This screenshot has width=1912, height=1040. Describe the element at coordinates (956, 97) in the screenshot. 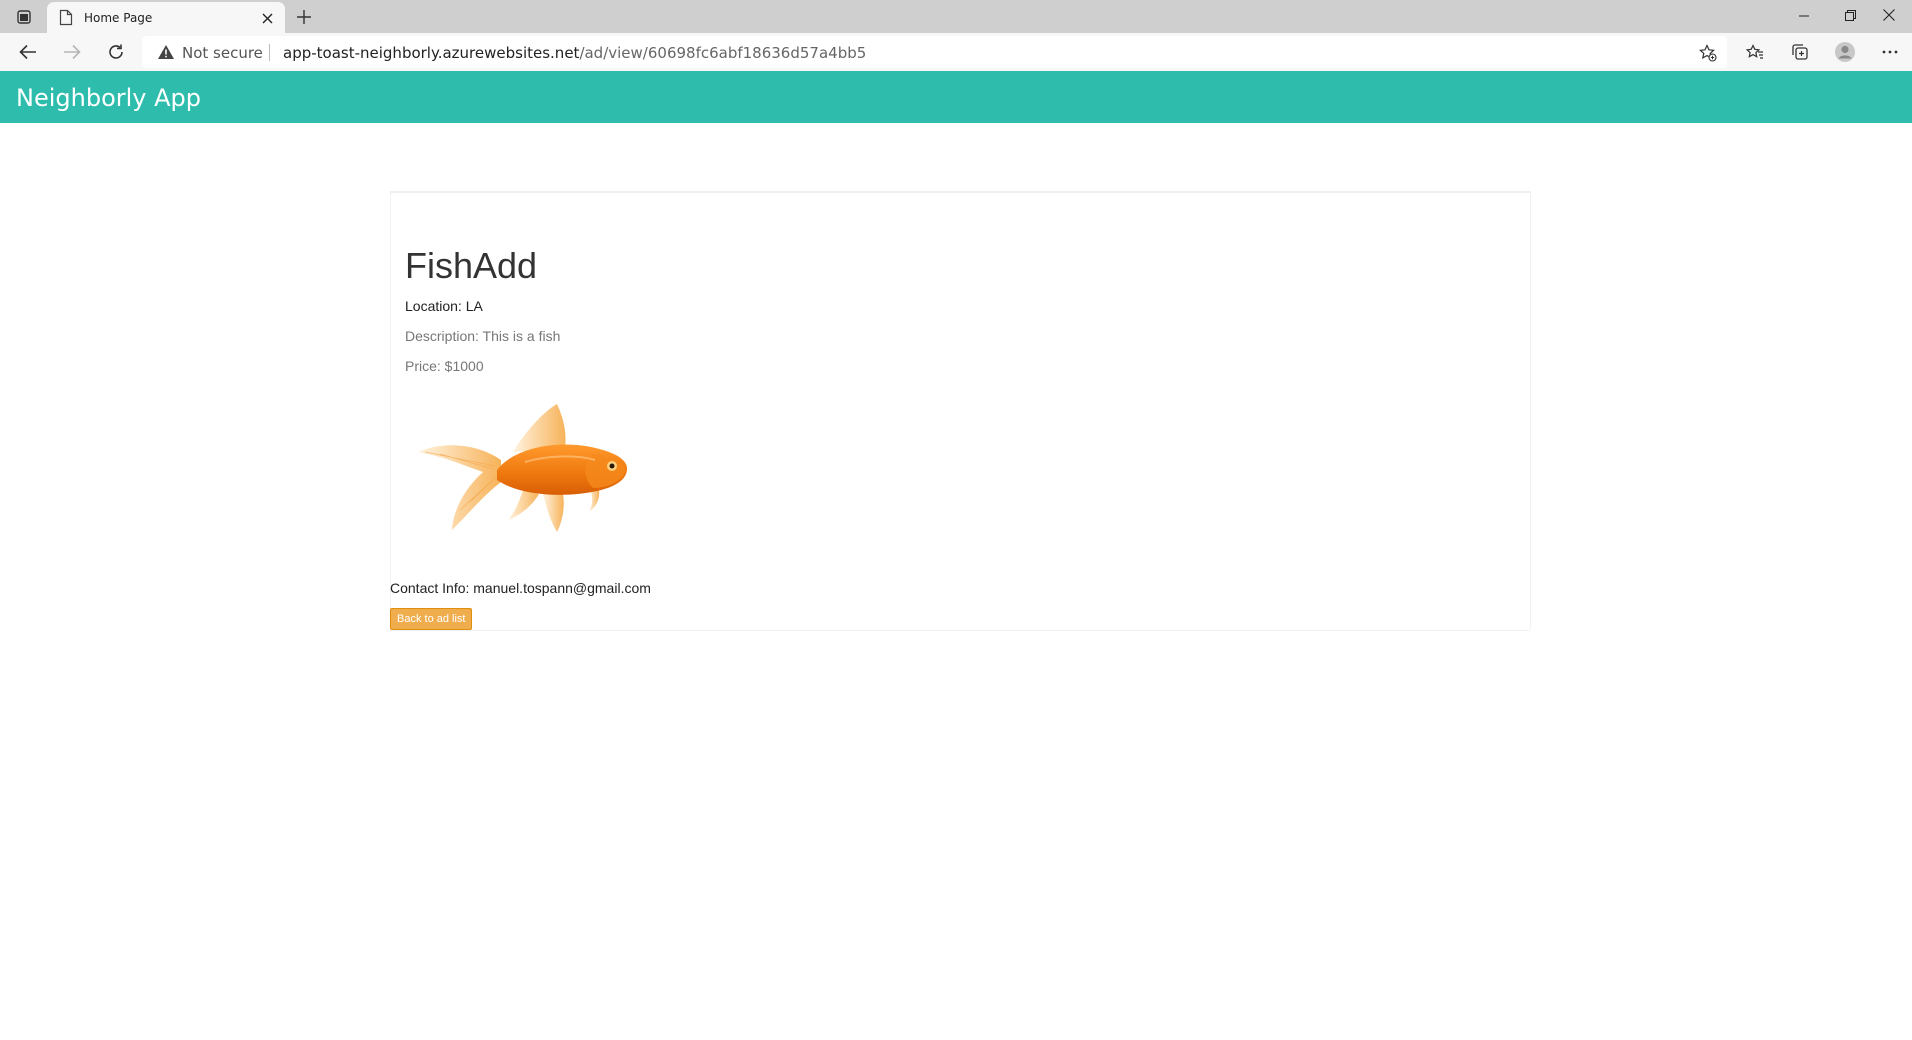

I see `app-navbar: Neighborly App` at that location.